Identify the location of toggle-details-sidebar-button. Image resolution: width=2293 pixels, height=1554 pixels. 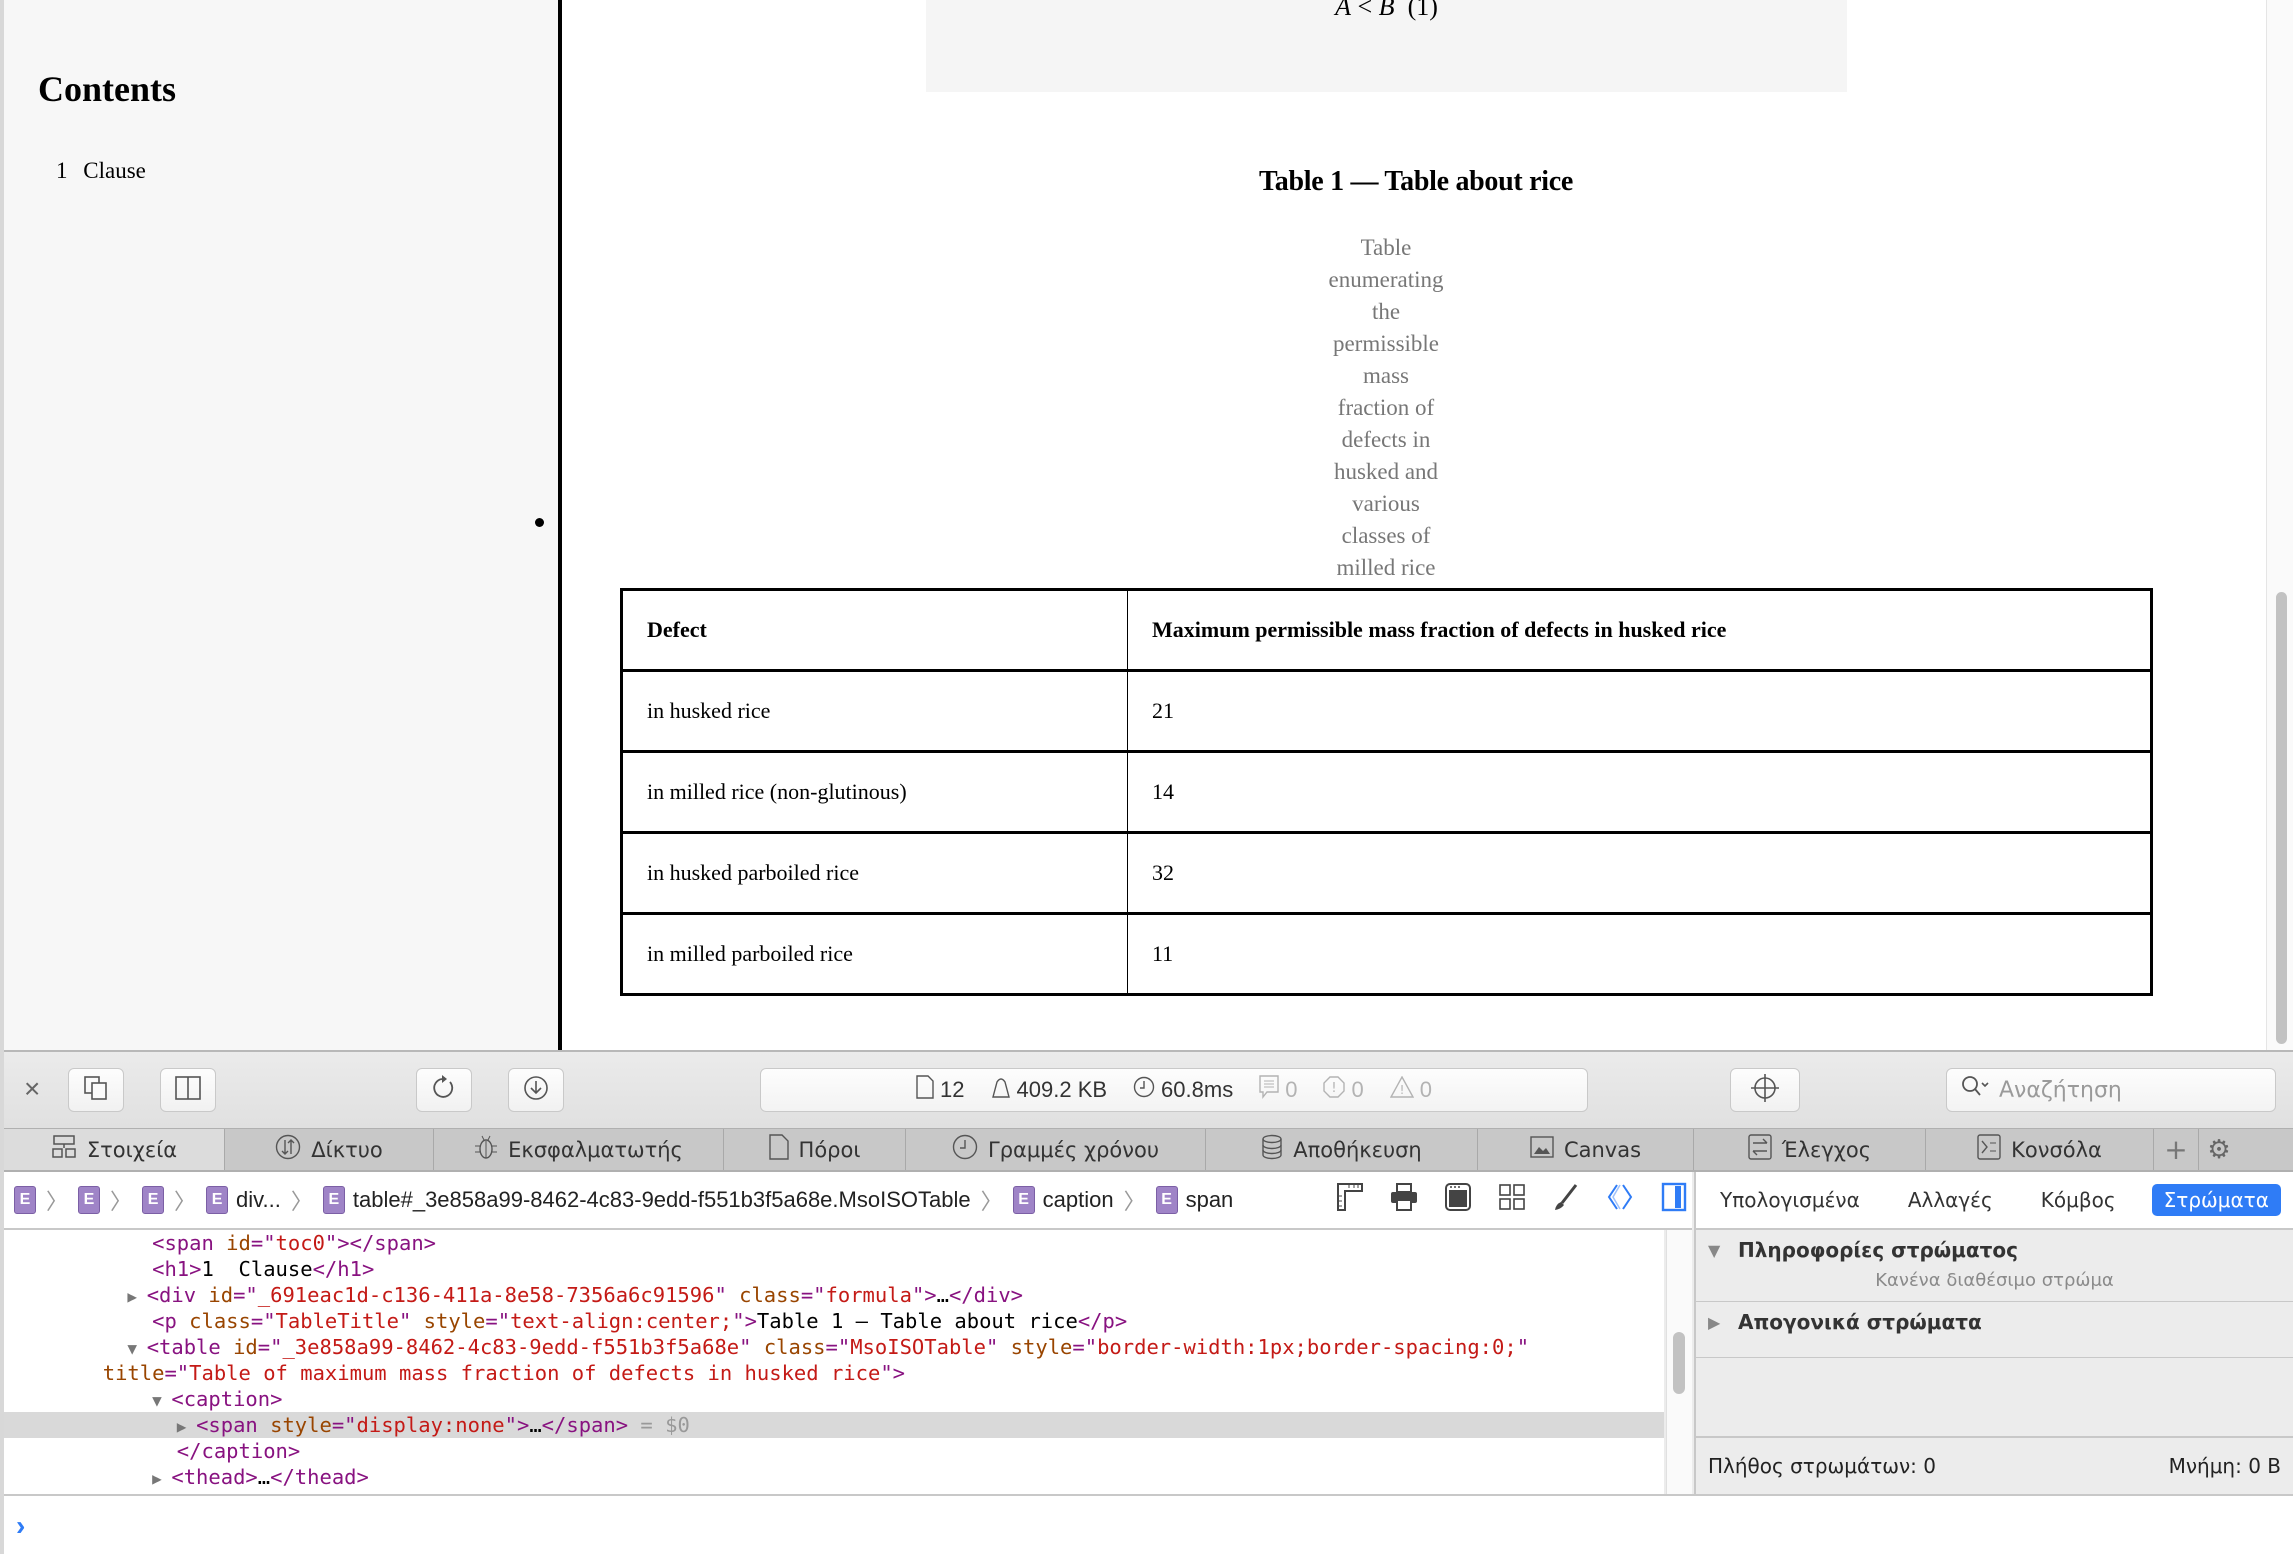
(1674, 1200).